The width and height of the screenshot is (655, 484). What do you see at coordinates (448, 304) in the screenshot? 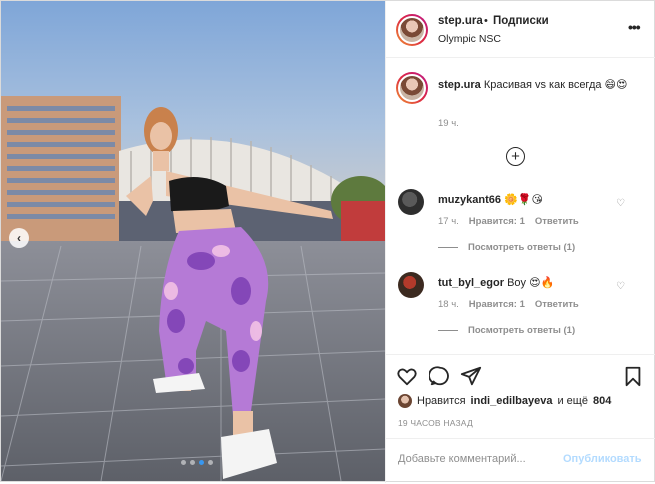
I see `comment-time: 18 ч.` at bounding box center [448, 304].